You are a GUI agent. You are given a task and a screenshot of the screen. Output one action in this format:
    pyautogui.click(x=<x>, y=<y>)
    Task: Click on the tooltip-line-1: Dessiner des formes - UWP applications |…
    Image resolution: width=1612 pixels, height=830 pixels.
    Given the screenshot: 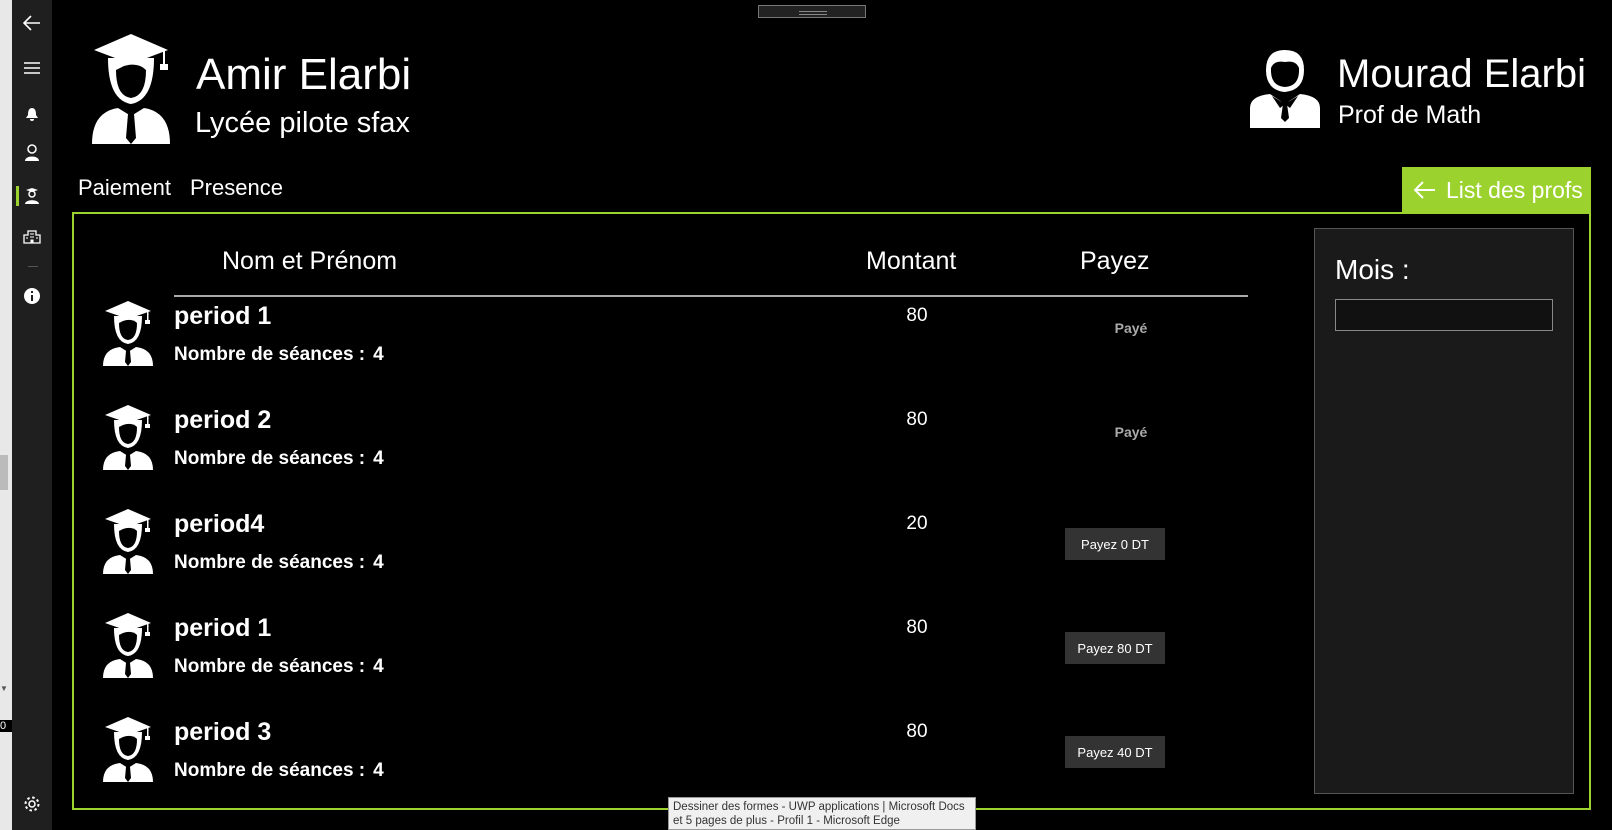 What is the action you would take?
    pyautogui.click(x=819, y=807)
    